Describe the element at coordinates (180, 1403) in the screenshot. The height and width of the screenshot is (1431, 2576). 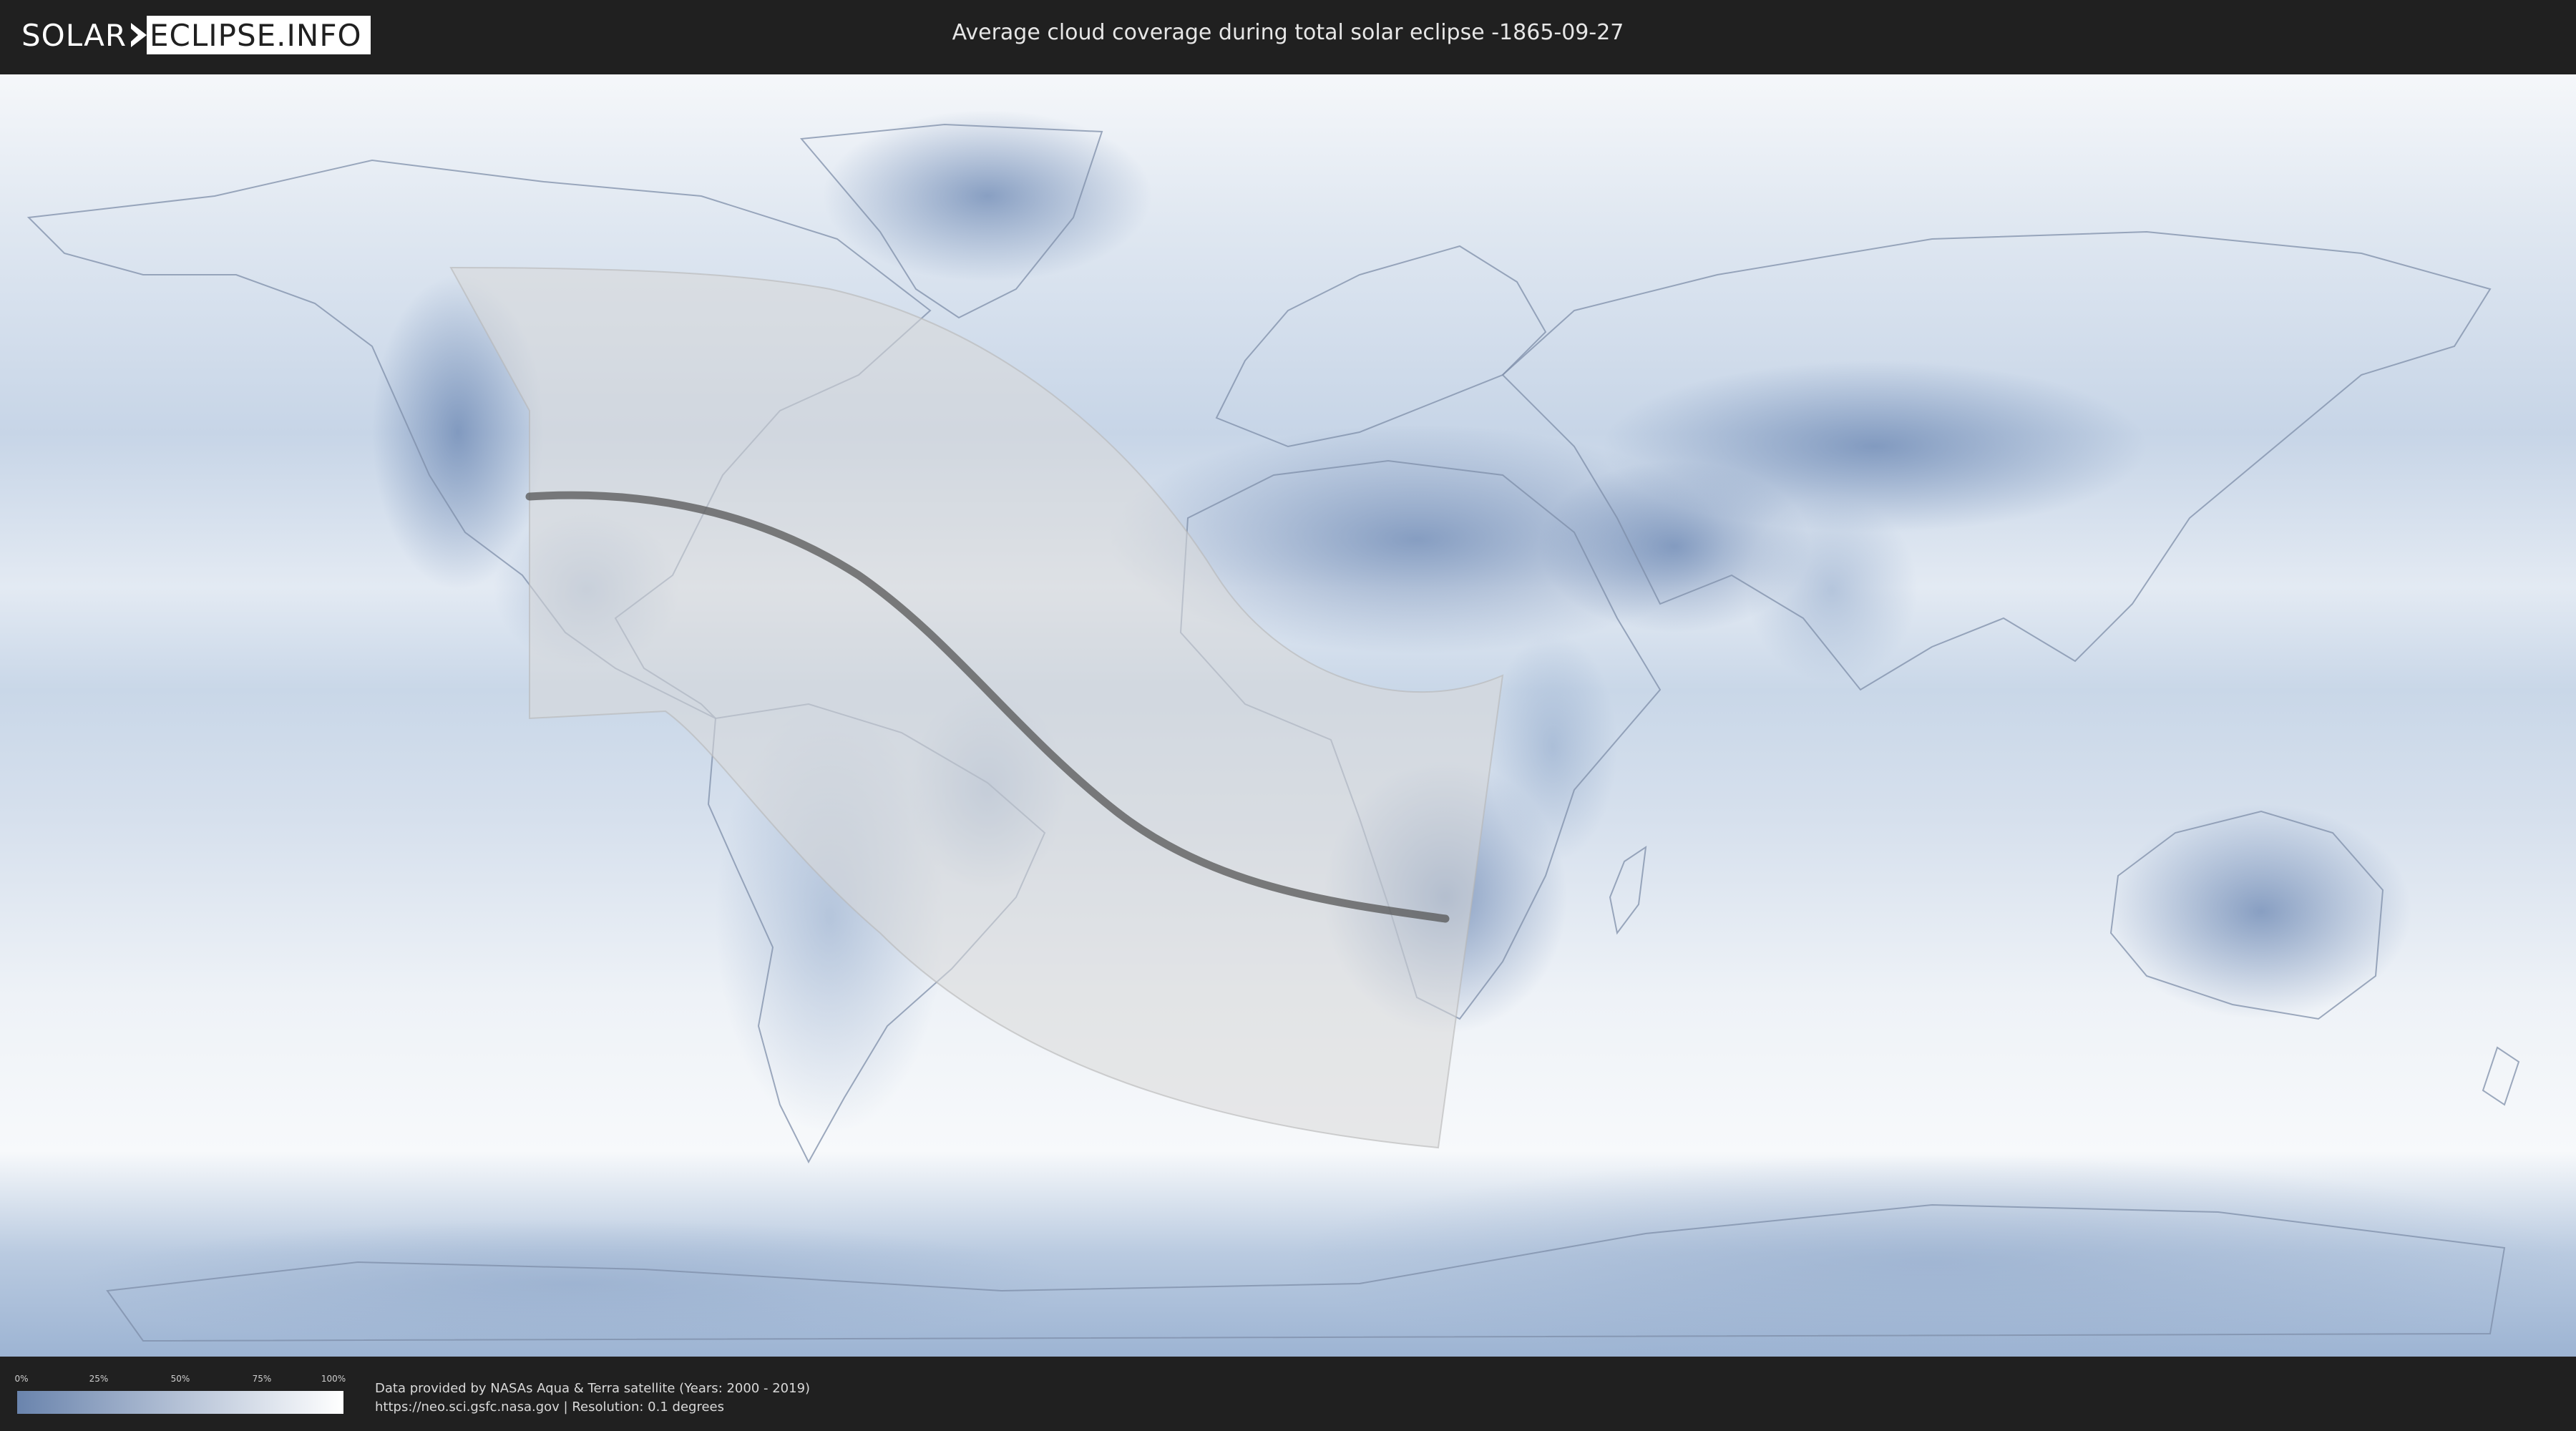
I see `legend-gradient-bar` at that location.